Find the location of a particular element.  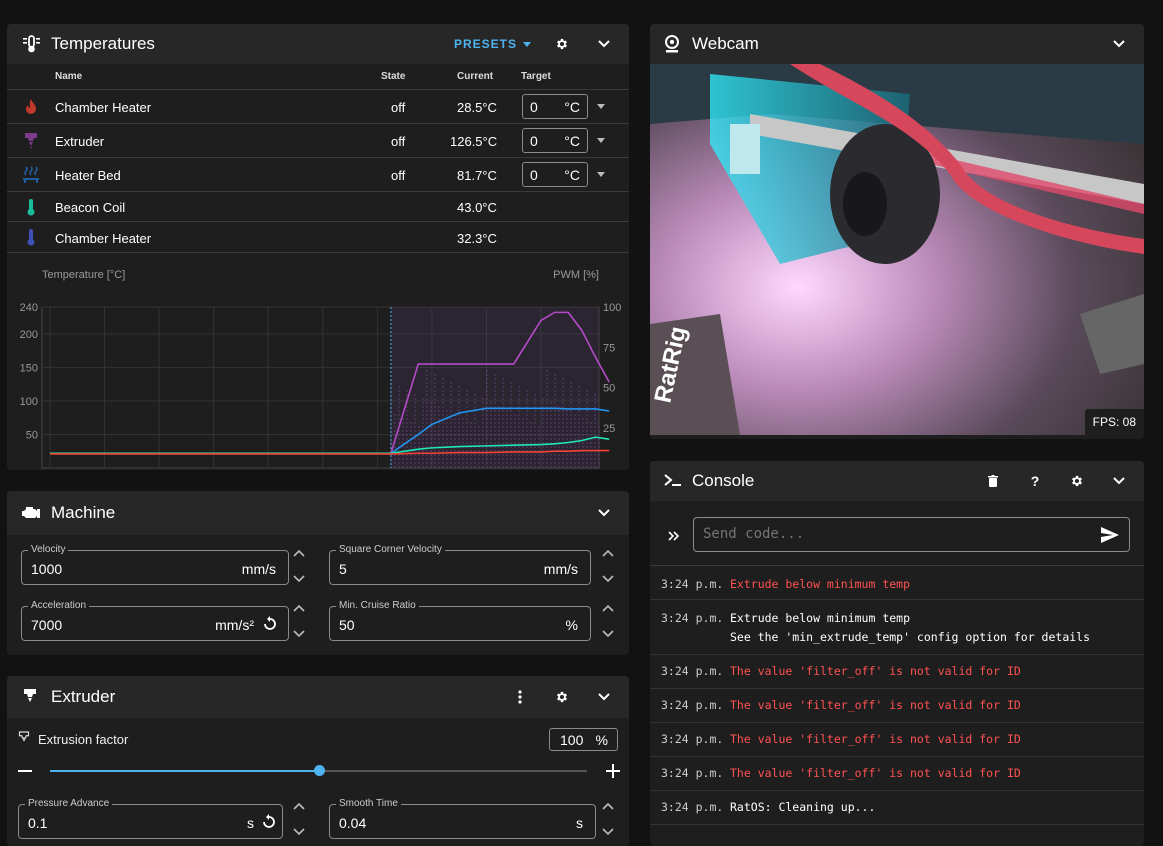

machine-title: Machine is located at coordinates (83, 512).